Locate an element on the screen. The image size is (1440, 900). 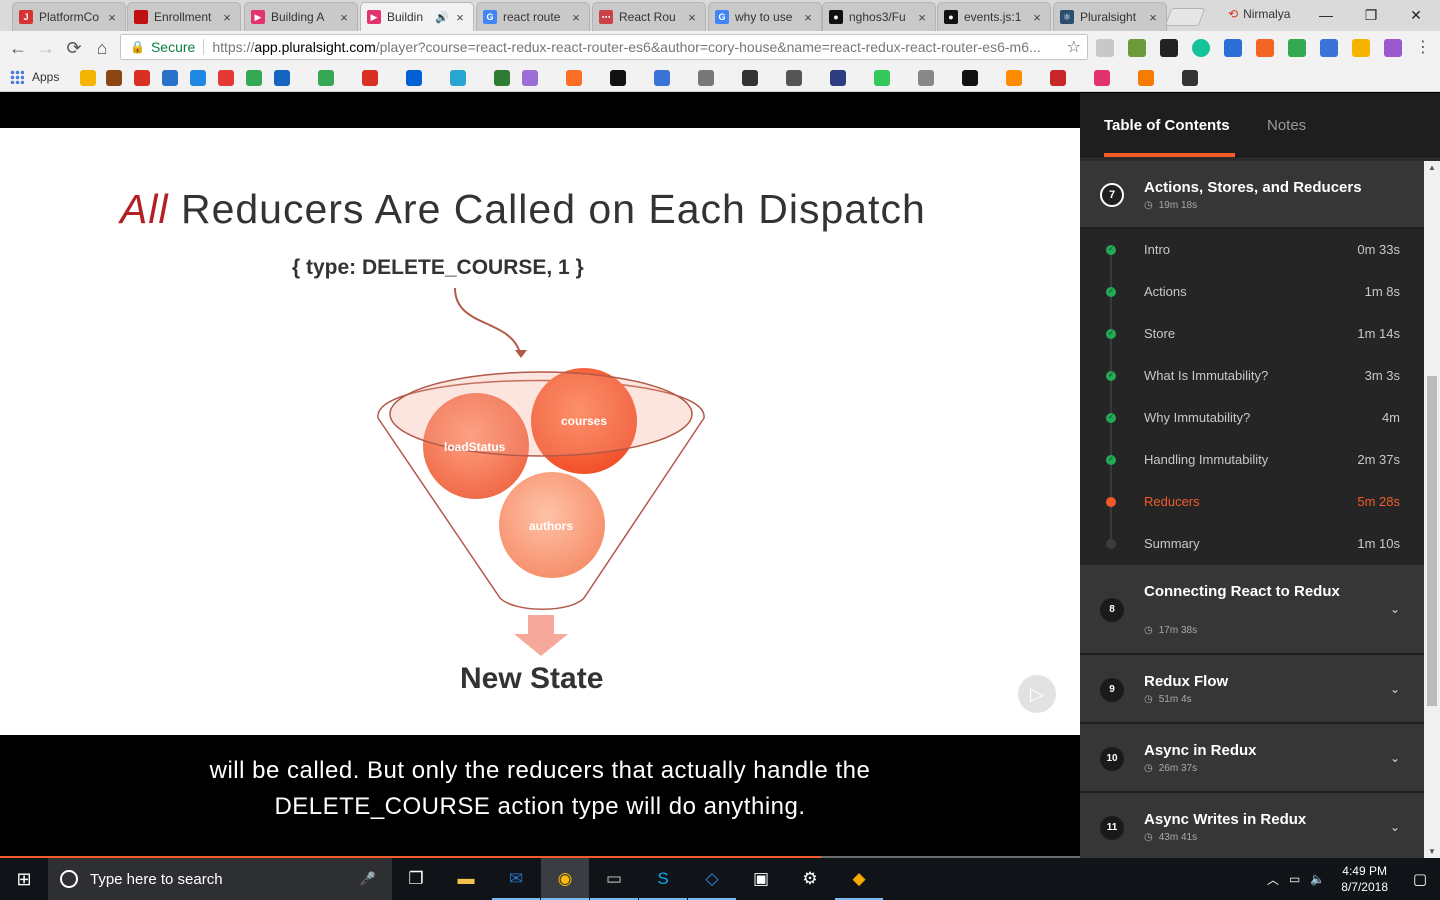
module-header: 11 Async Writes in Redux ◷ 43m 41s ⌄ is located at coordinates (1252, 825).